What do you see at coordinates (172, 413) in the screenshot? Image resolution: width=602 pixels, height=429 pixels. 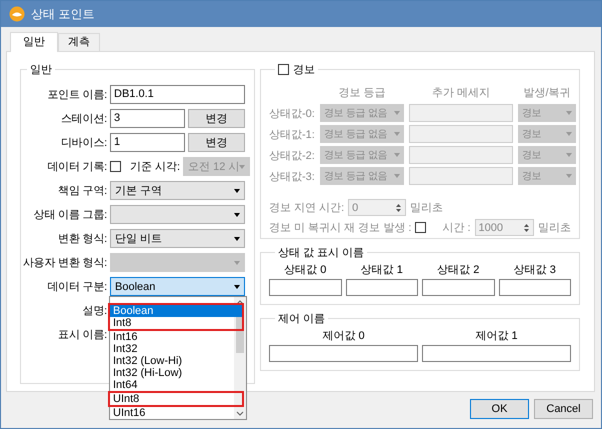 I see `list-option: UInt16` at bounding box center [172, 413].